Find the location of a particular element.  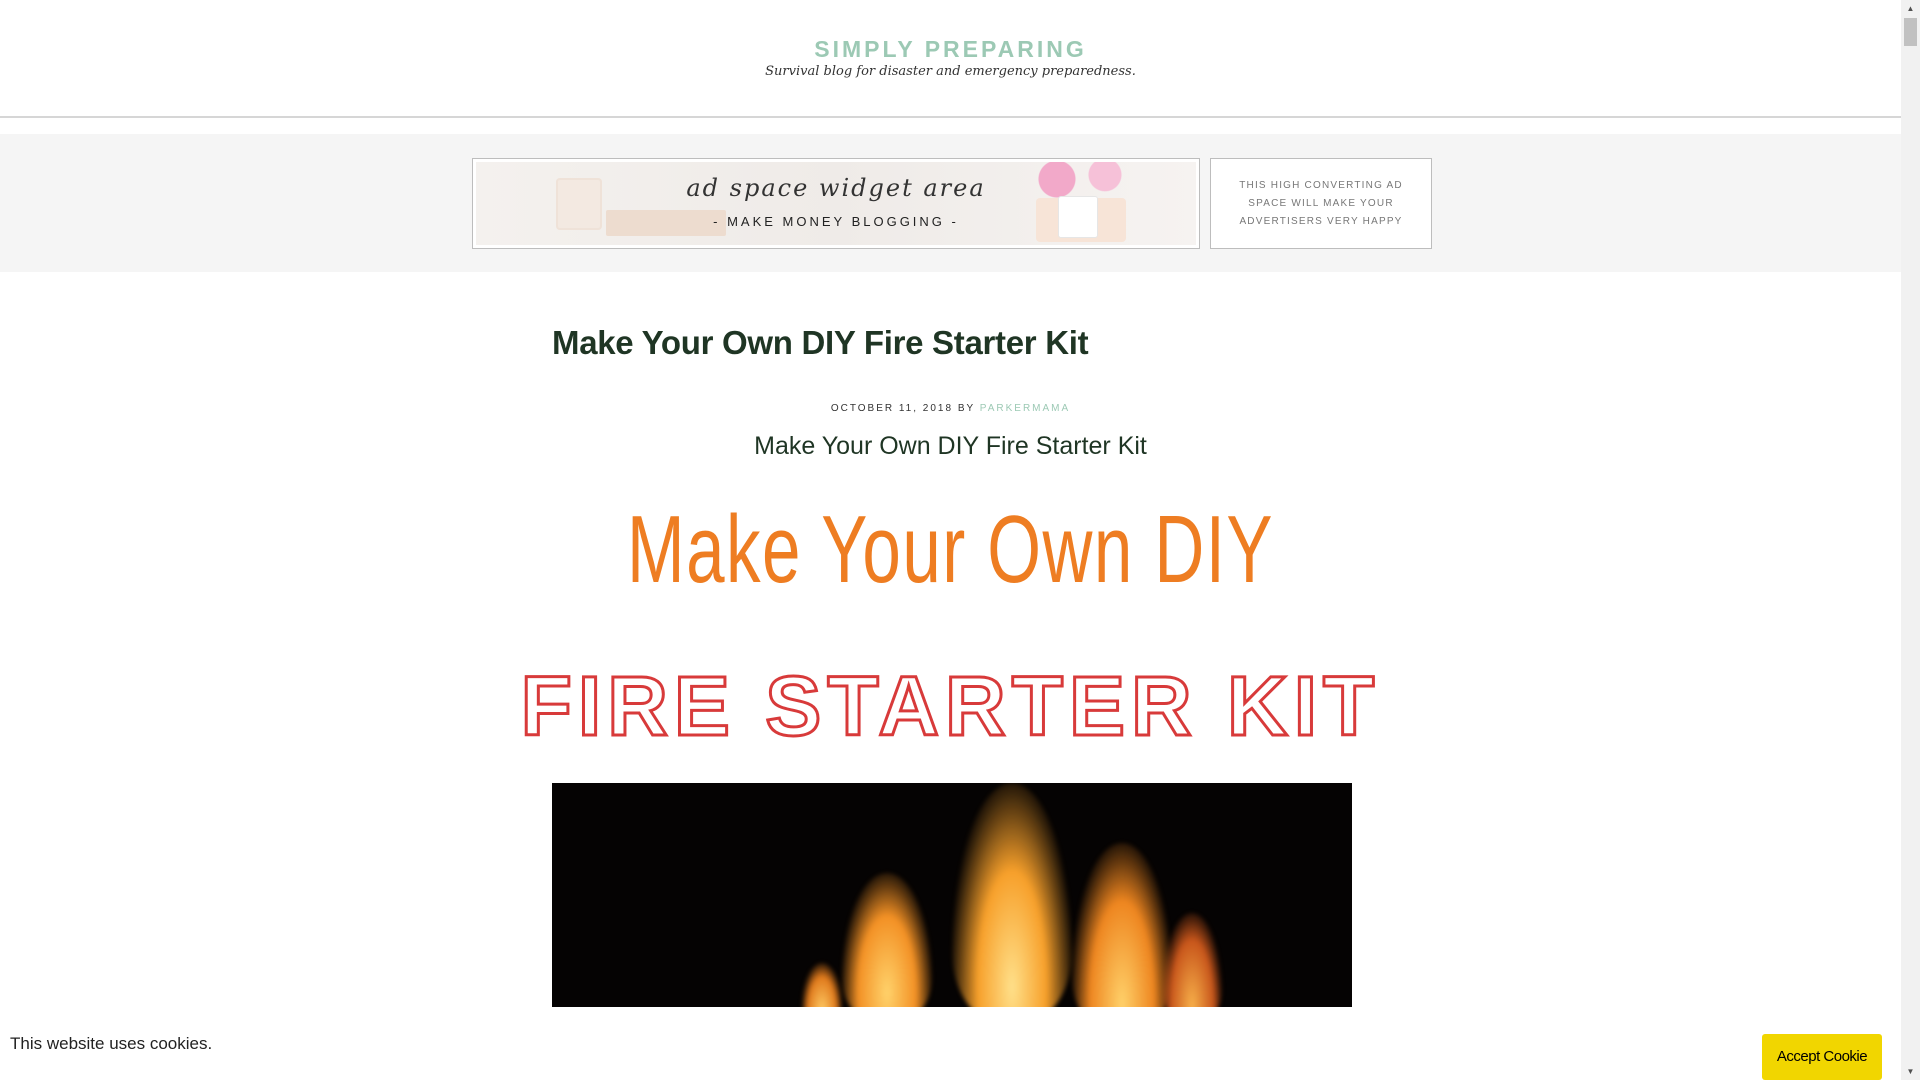

ad-script-text: ad space widget area is located at coordinates (836, 188).